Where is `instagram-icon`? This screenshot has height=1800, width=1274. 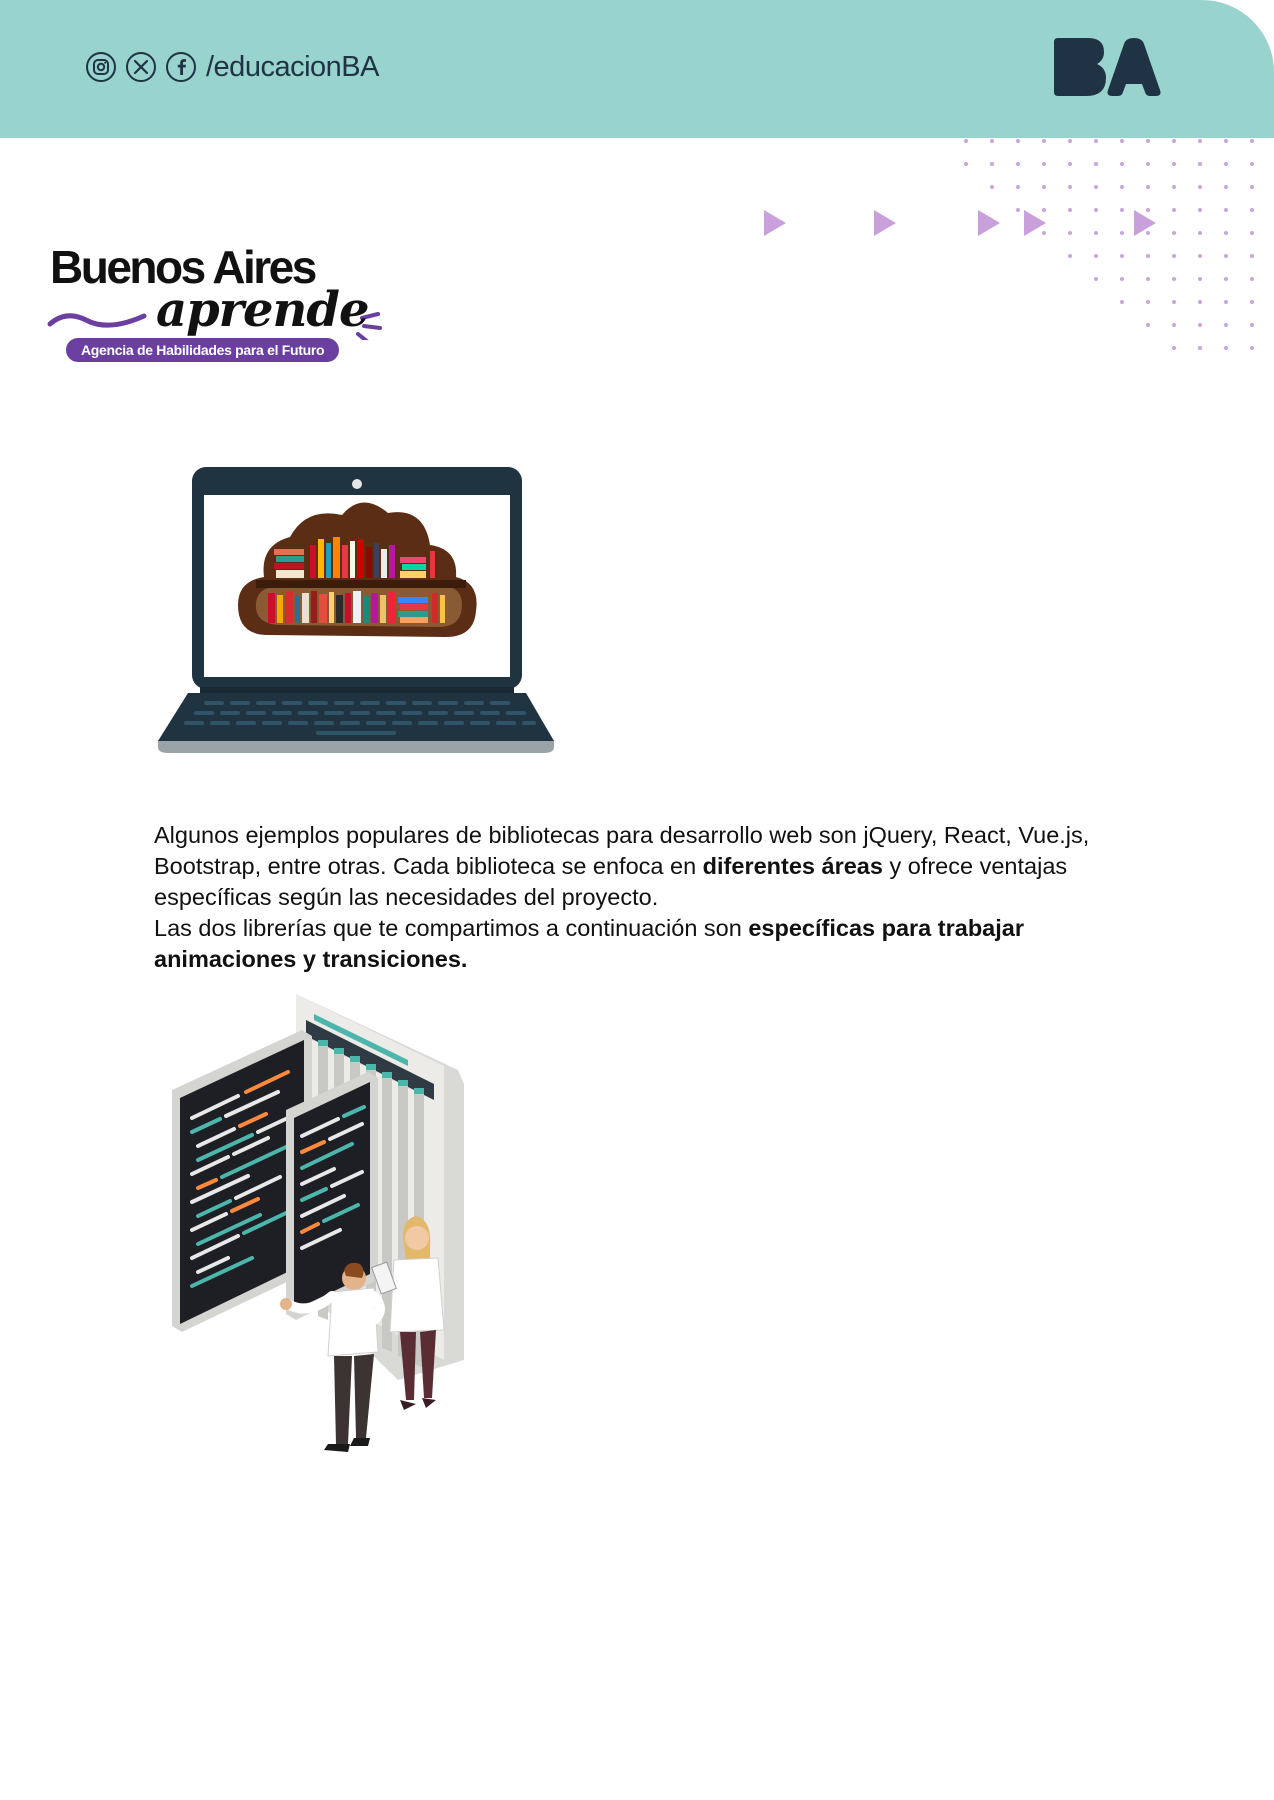 instagram-icon is located at coordinates (101, 67).